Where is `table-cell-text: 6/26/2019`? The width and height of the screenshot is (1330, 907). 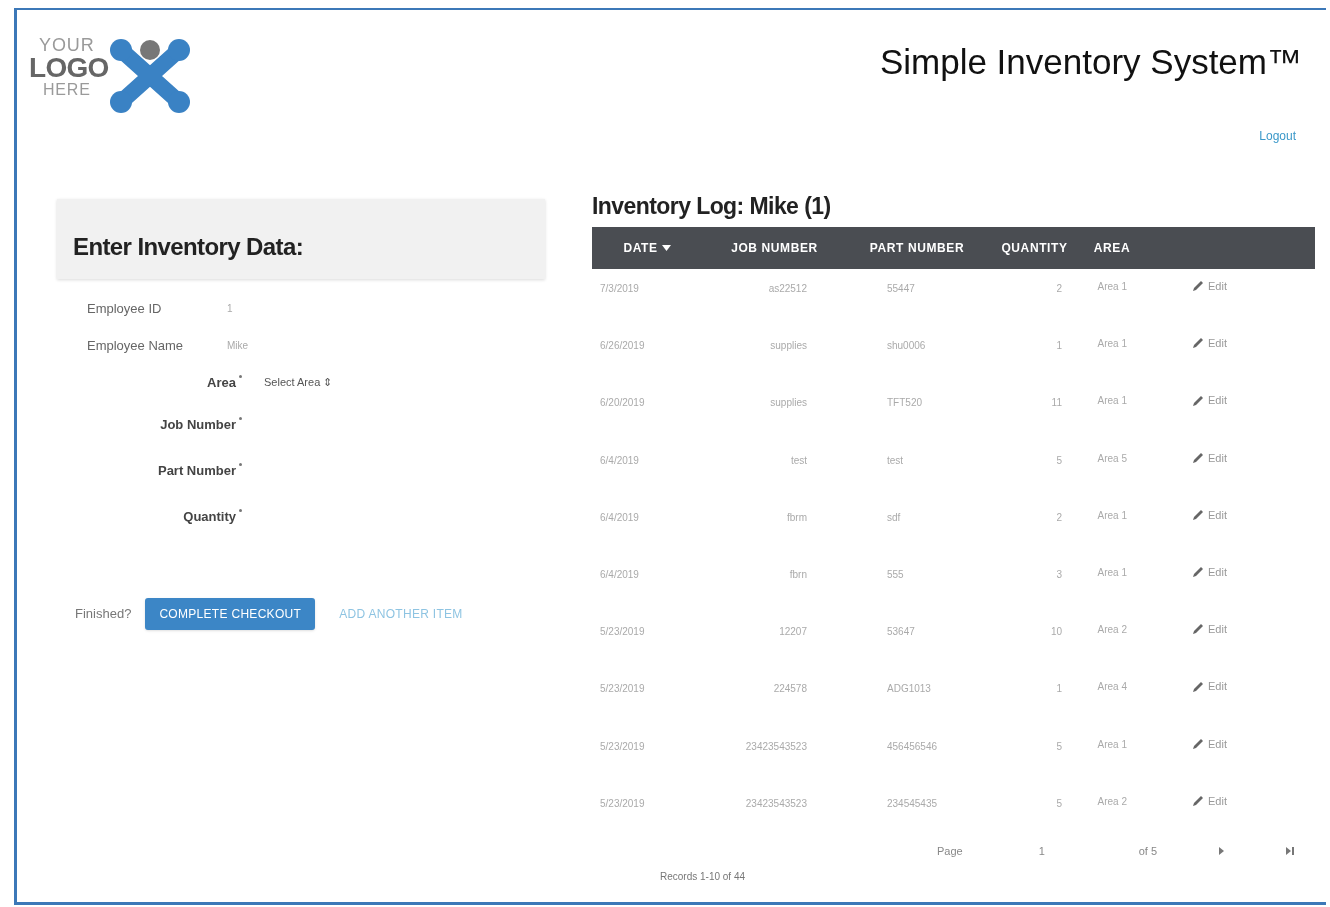
table-cell-text: 6/26/2019 is located at coordinates (622, 346).